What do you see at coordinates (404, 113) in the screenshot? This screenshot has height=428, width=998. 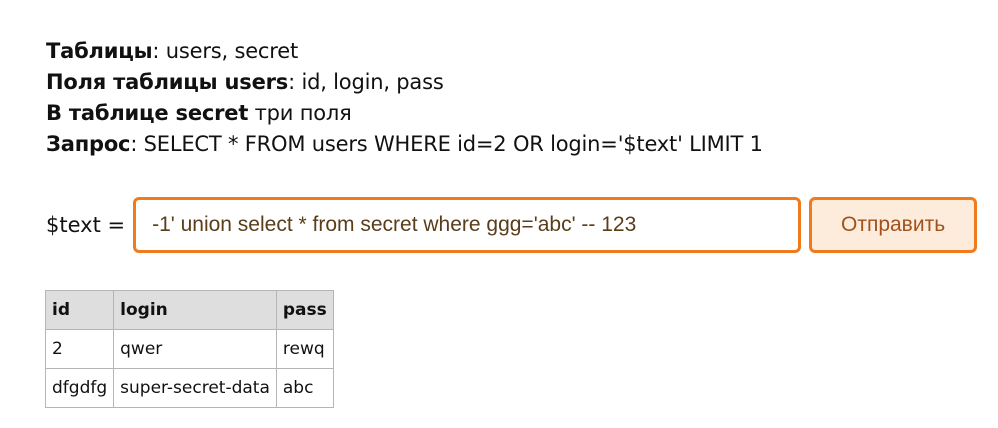 I see `secret-line: В таблице secret три поля` at bounding box center [404, 113].